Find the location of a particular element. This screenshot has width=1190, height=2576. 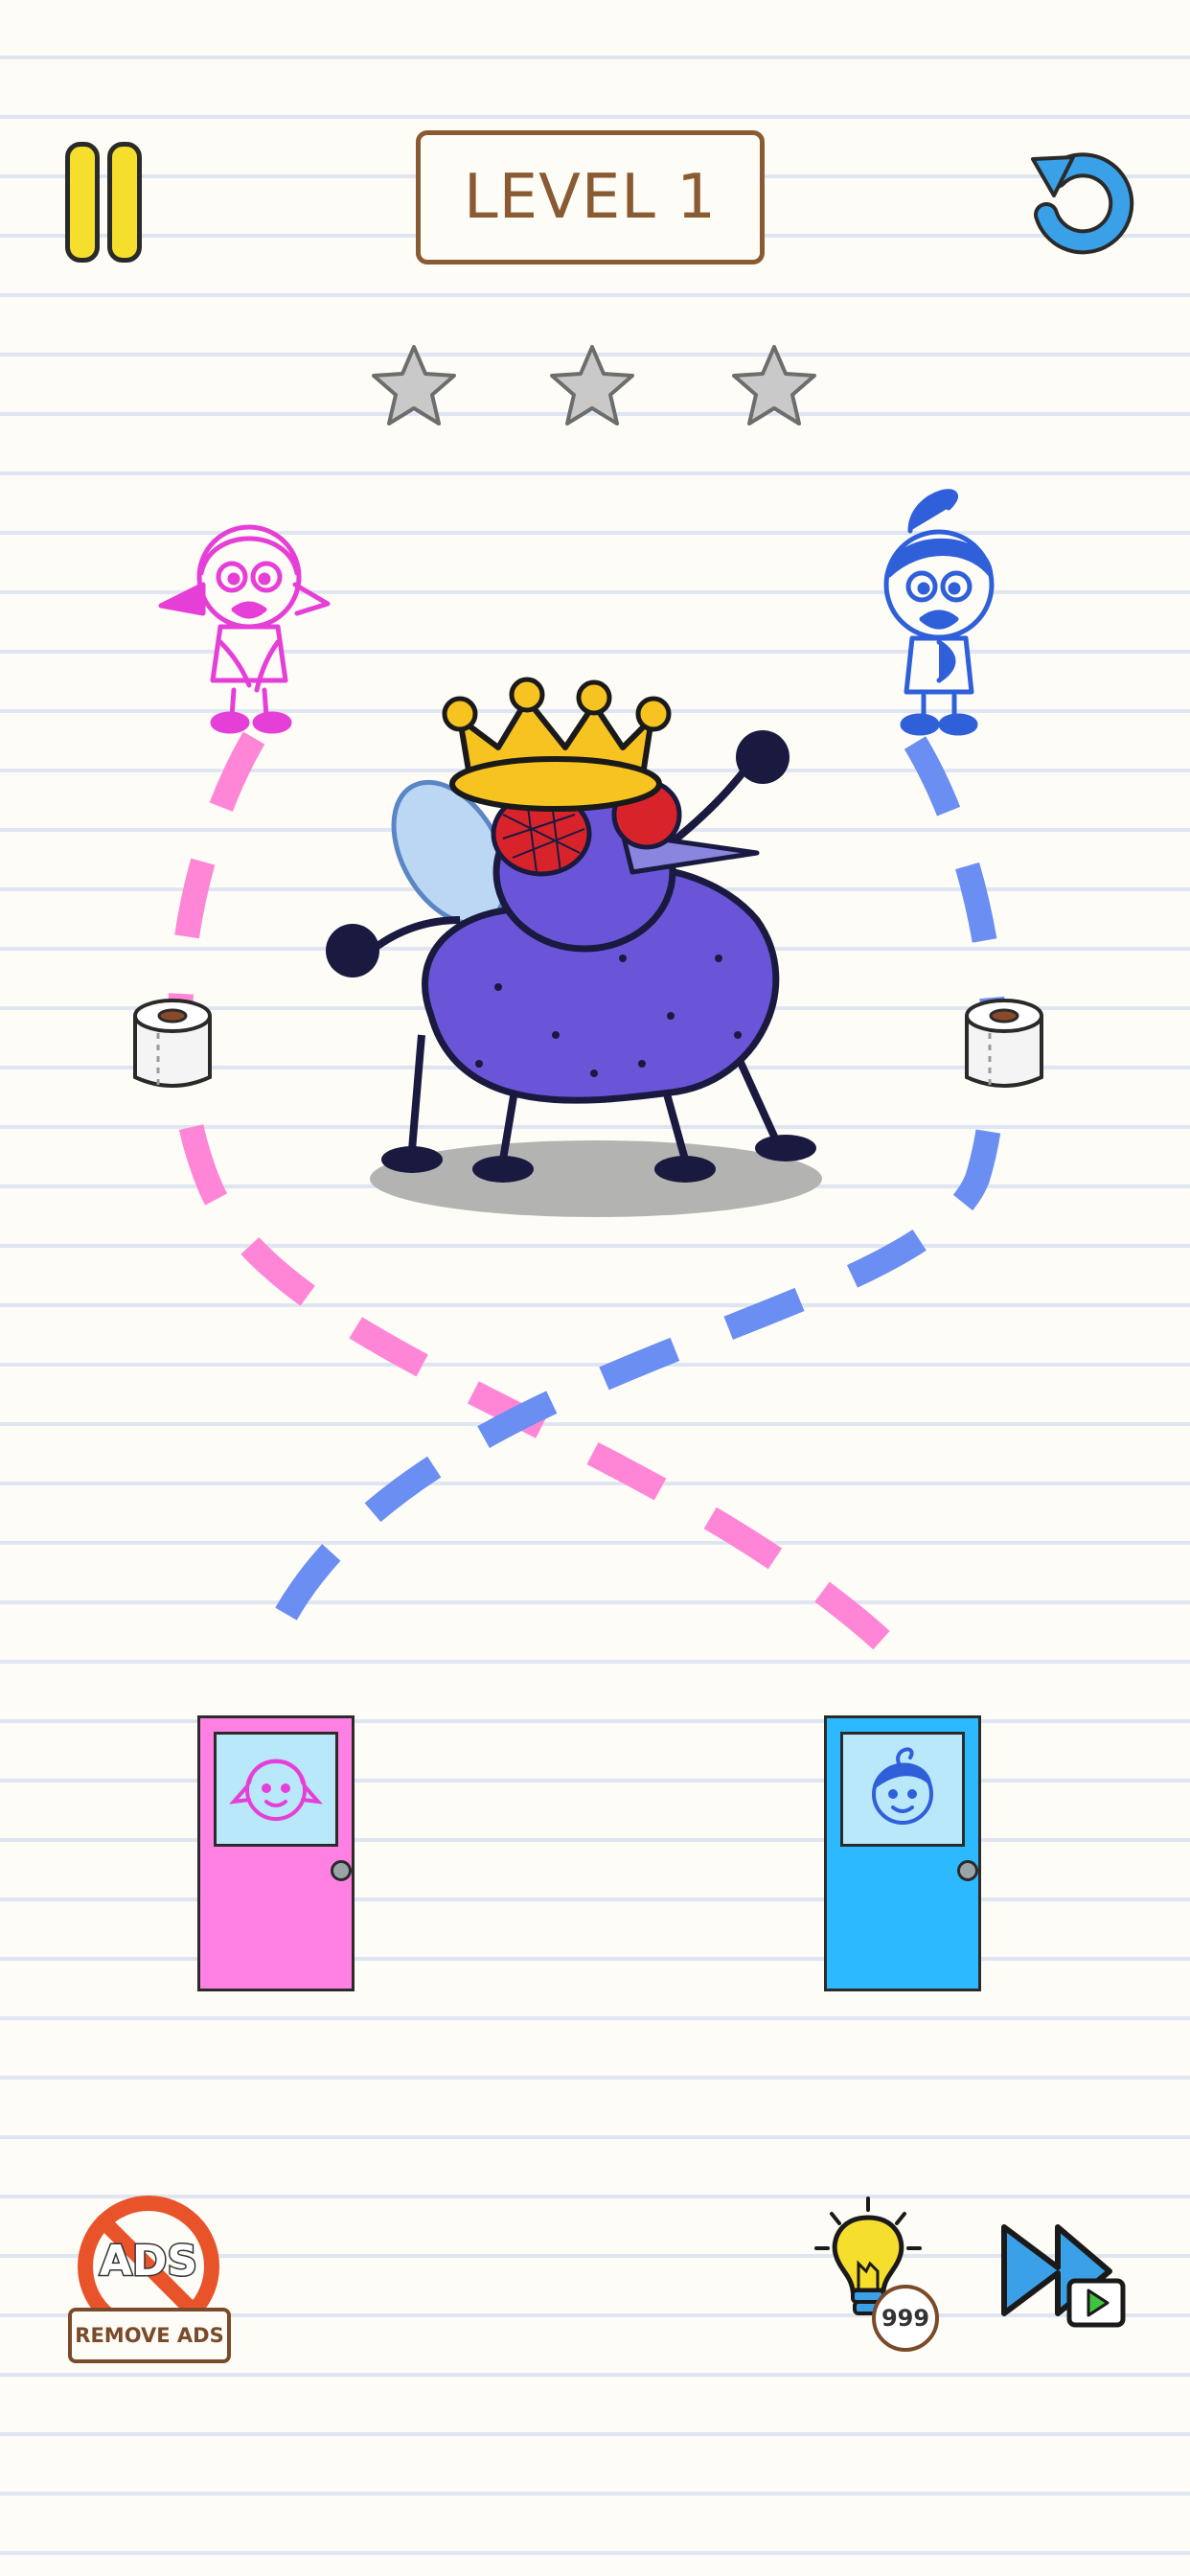

girl-door-window is located at coordinates (276, 1789).